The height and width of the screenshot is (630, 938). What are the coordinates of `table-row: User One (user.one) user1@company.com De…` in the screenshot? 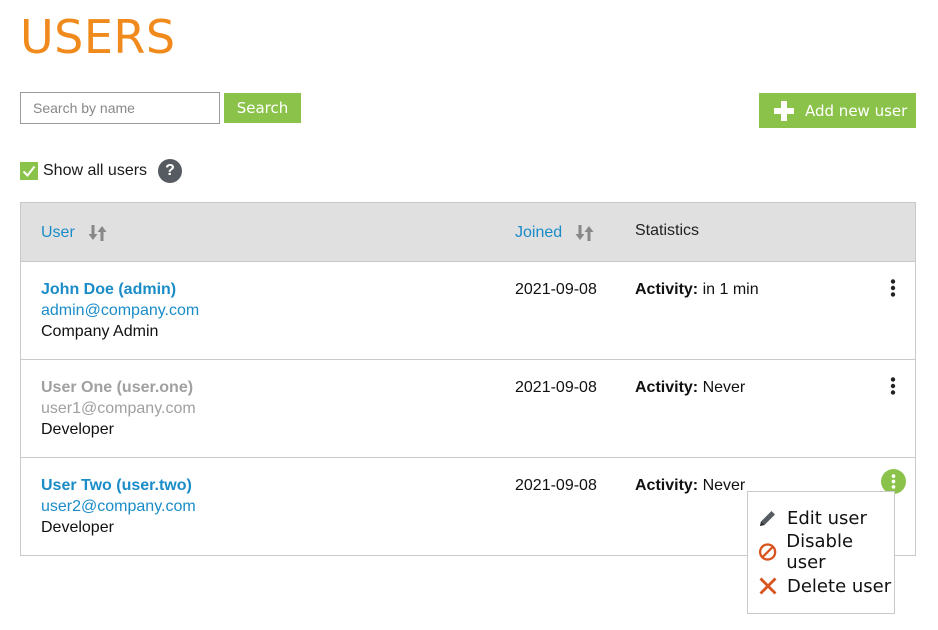 It's located at (468, 409).